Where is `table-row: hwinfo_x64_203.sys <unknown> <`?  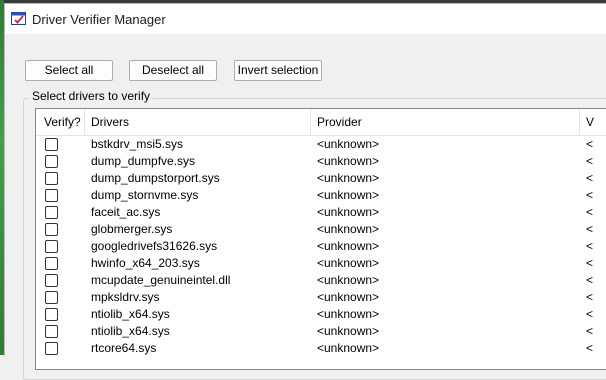 table-row: hwinfo_x64_203.sys <unknown> < is located at coordinates (321, 263).